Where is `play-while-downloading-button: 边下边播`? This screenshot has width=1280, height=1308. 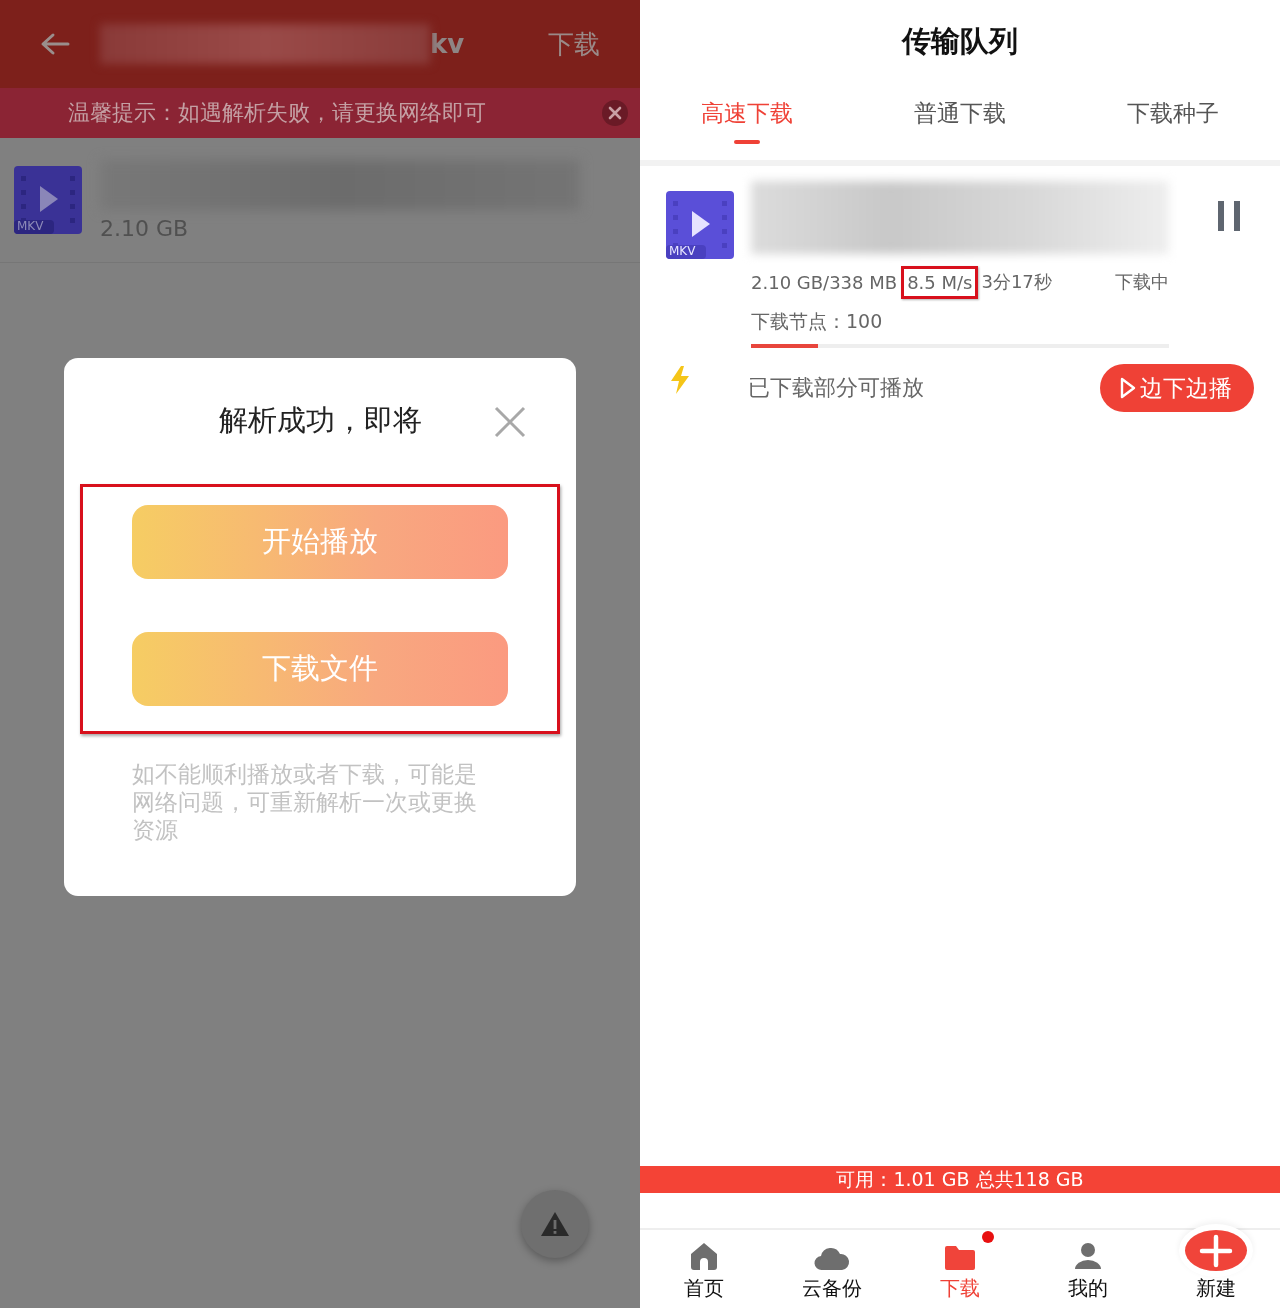
play-while-downloading-button: 边下边播 is located at coordinates (1177, 388).